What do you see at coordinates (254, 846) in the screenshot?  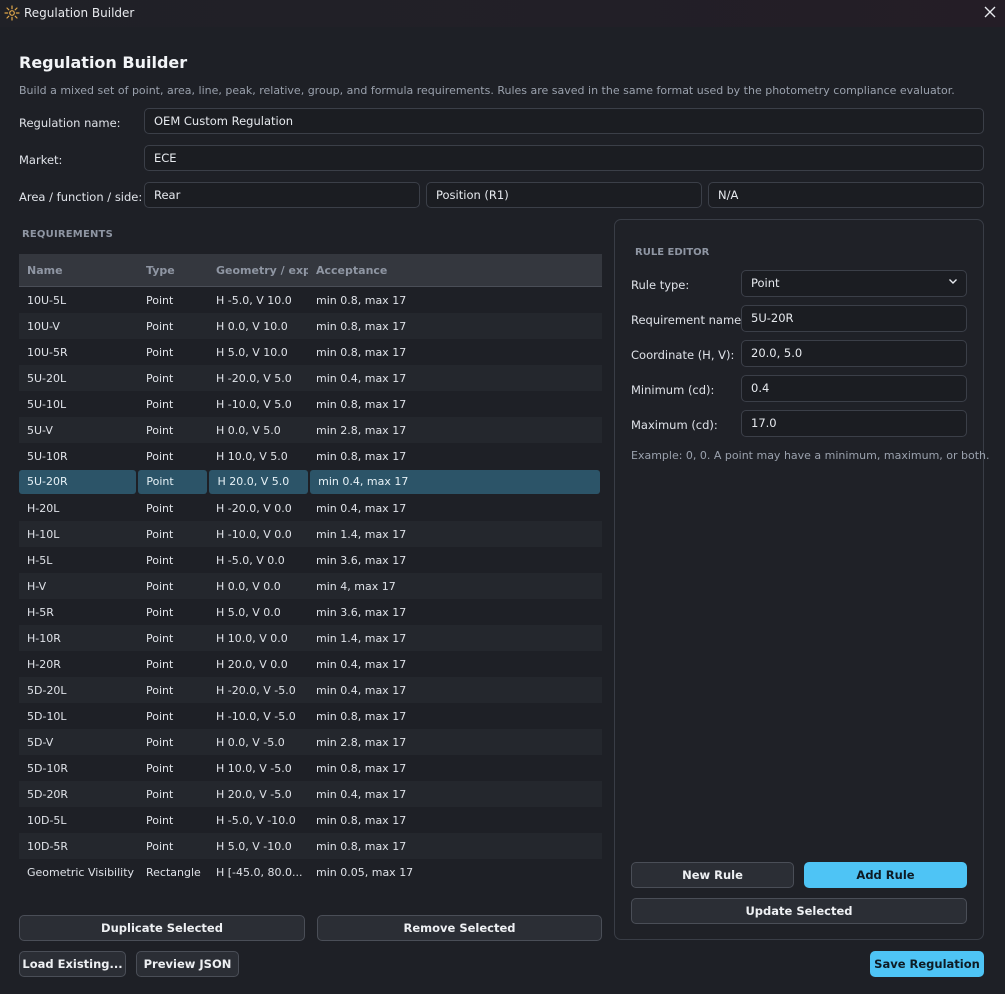 I see `cell-geometry: H 5.0, V -10.0` at bounding box center [254, 846].